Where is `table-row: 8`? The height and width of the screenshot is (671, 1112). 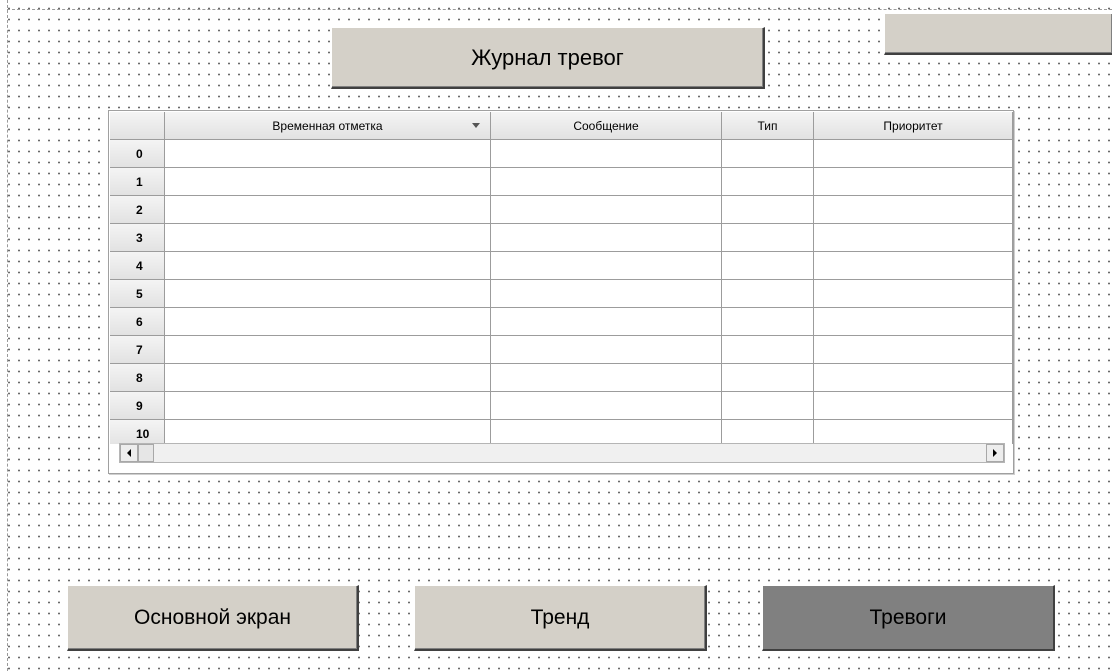
table-row: 8 is located at coordinates (561, 378).